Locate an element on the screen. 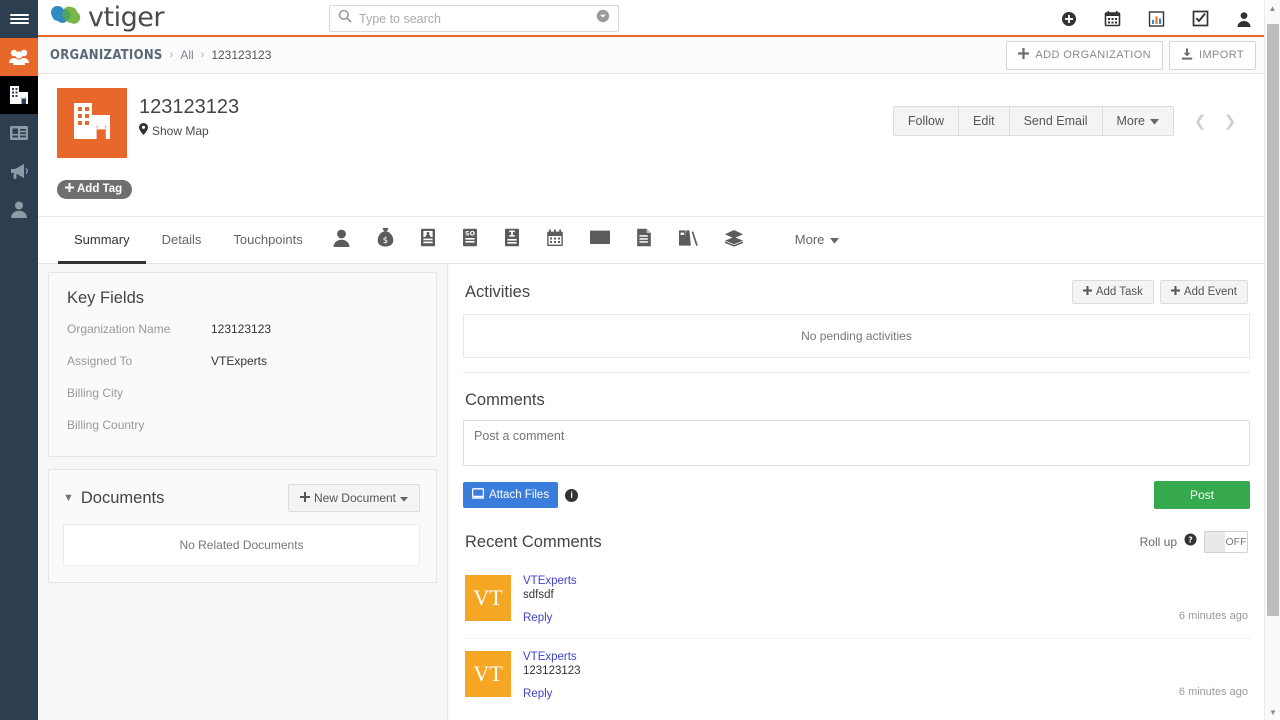  rollup-toggle-state: OFF is located at coordinates (1236, 542).